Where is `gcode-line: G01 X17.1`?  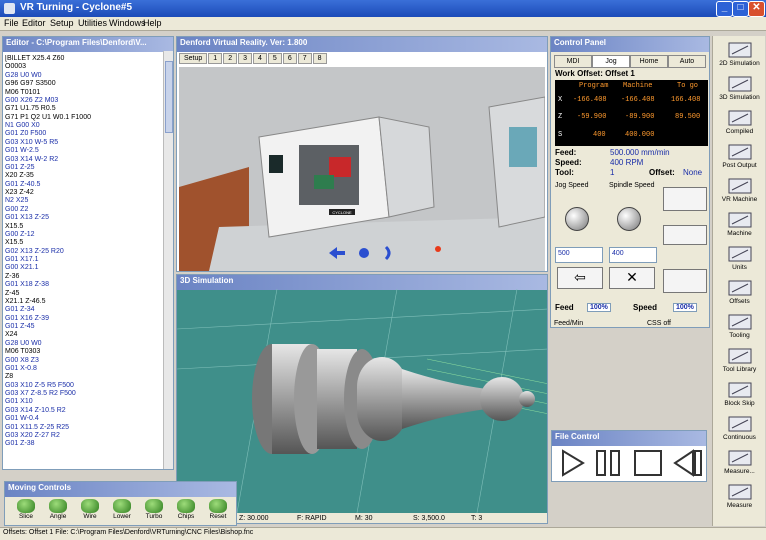
gcode-line: G01 X17.1 is located at coordinates (84, 260).